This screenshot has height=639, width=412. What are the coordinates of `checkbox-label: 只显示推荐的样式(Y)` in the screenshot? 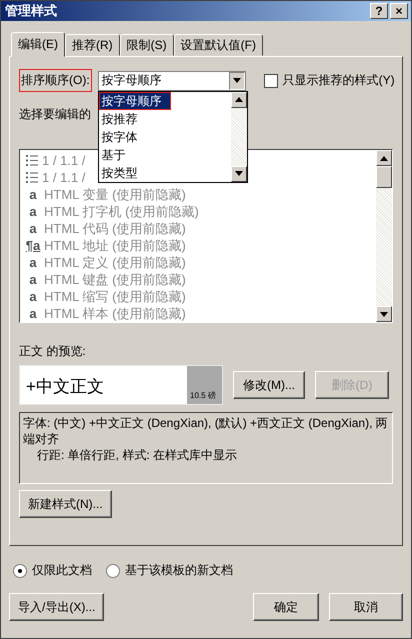 It's located at (338, 80).